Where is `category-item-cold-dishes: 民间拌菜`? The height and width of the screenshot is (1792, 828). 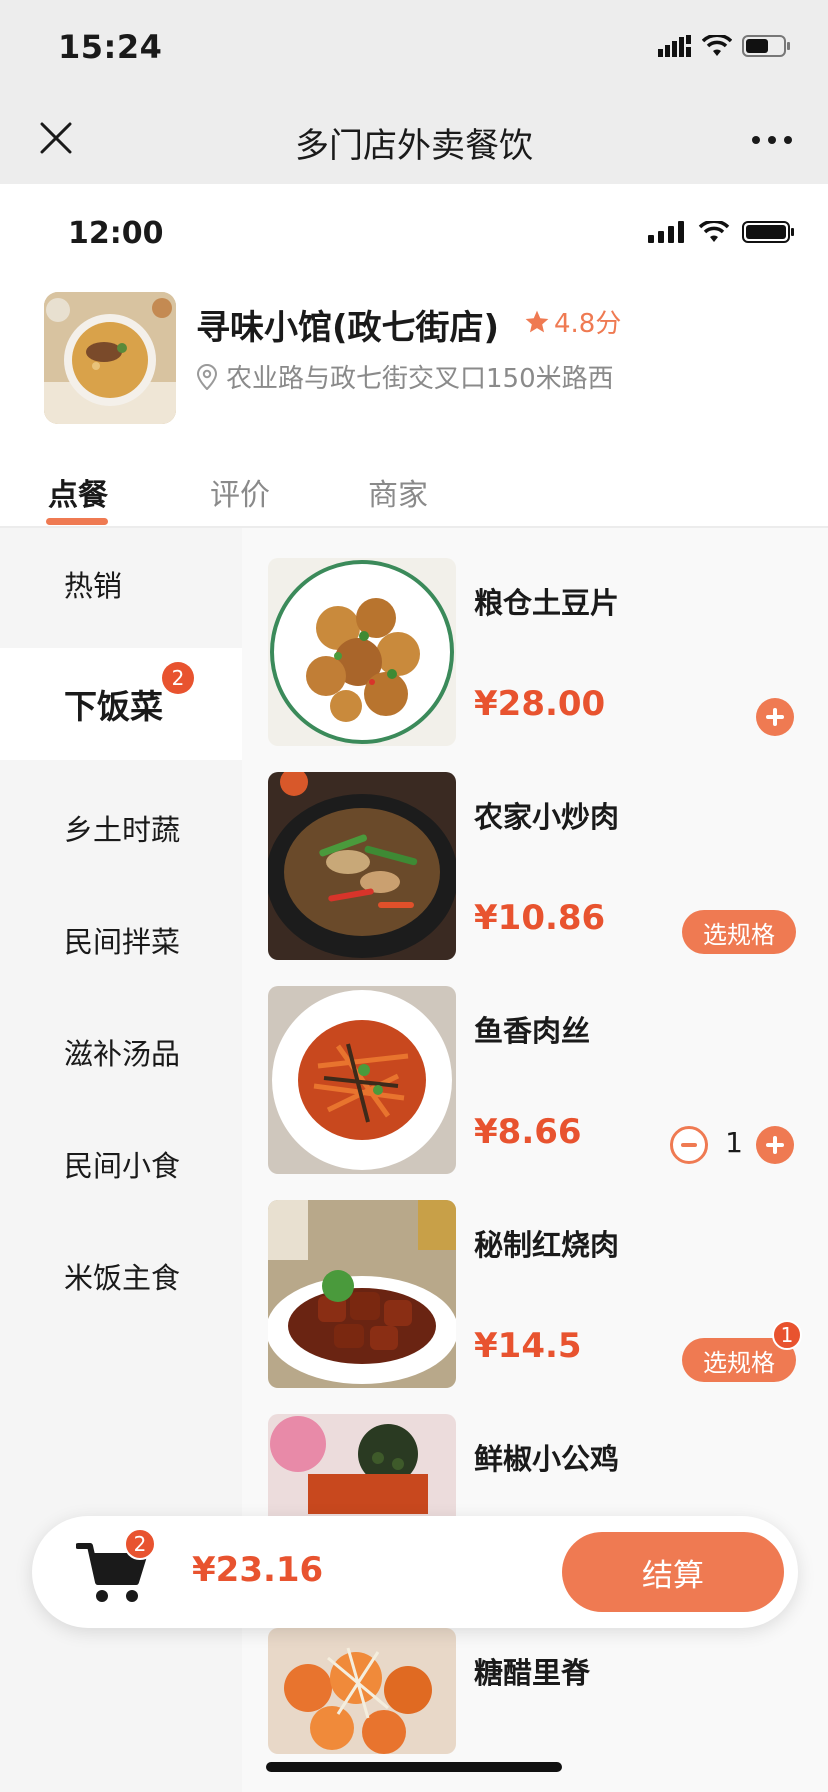 category-item-cold-dishes: 民间拌菜 is located at coordinates (121, 940).